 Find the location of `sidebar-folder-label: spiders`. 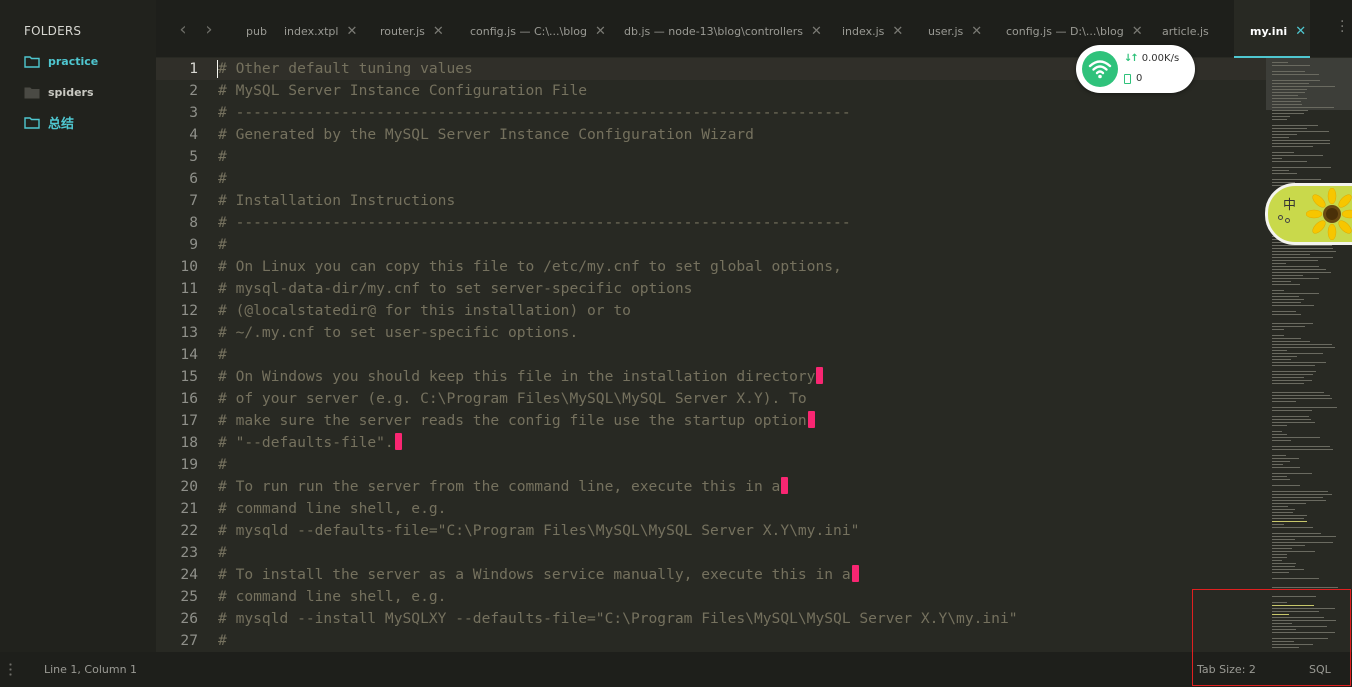

sidebar-folder-label: spiders is located at coordinates (71, 92).